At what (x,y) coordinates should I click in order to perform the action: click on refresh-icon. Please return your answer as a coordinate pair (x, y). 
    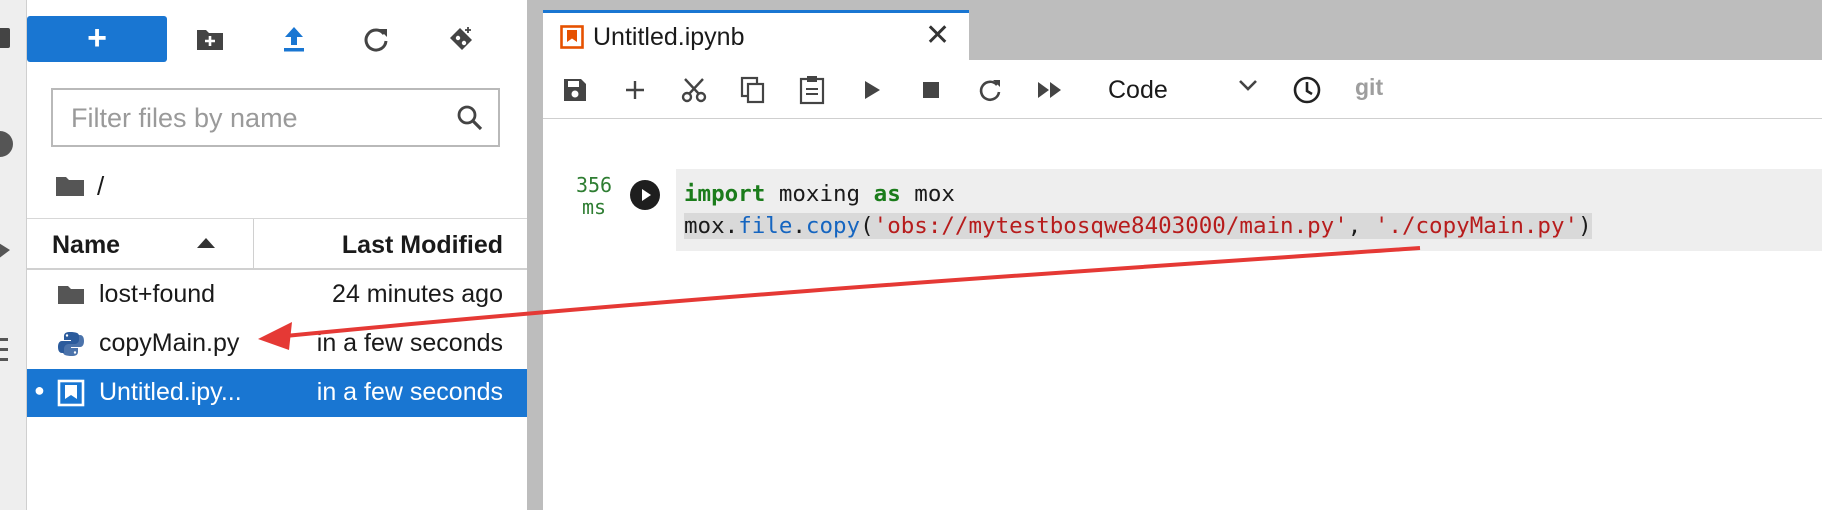
    Looking at the image, I should click on (376, 39).